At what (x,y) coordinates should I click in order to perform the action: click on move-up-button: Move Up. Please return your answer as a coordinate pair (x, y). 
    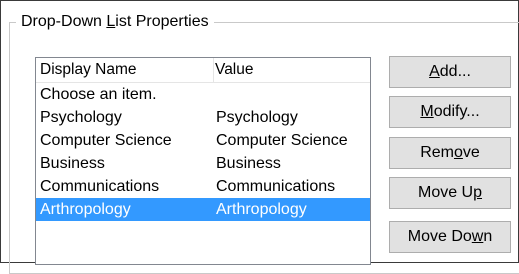
    Looking at the image, I should click on (450, 193).